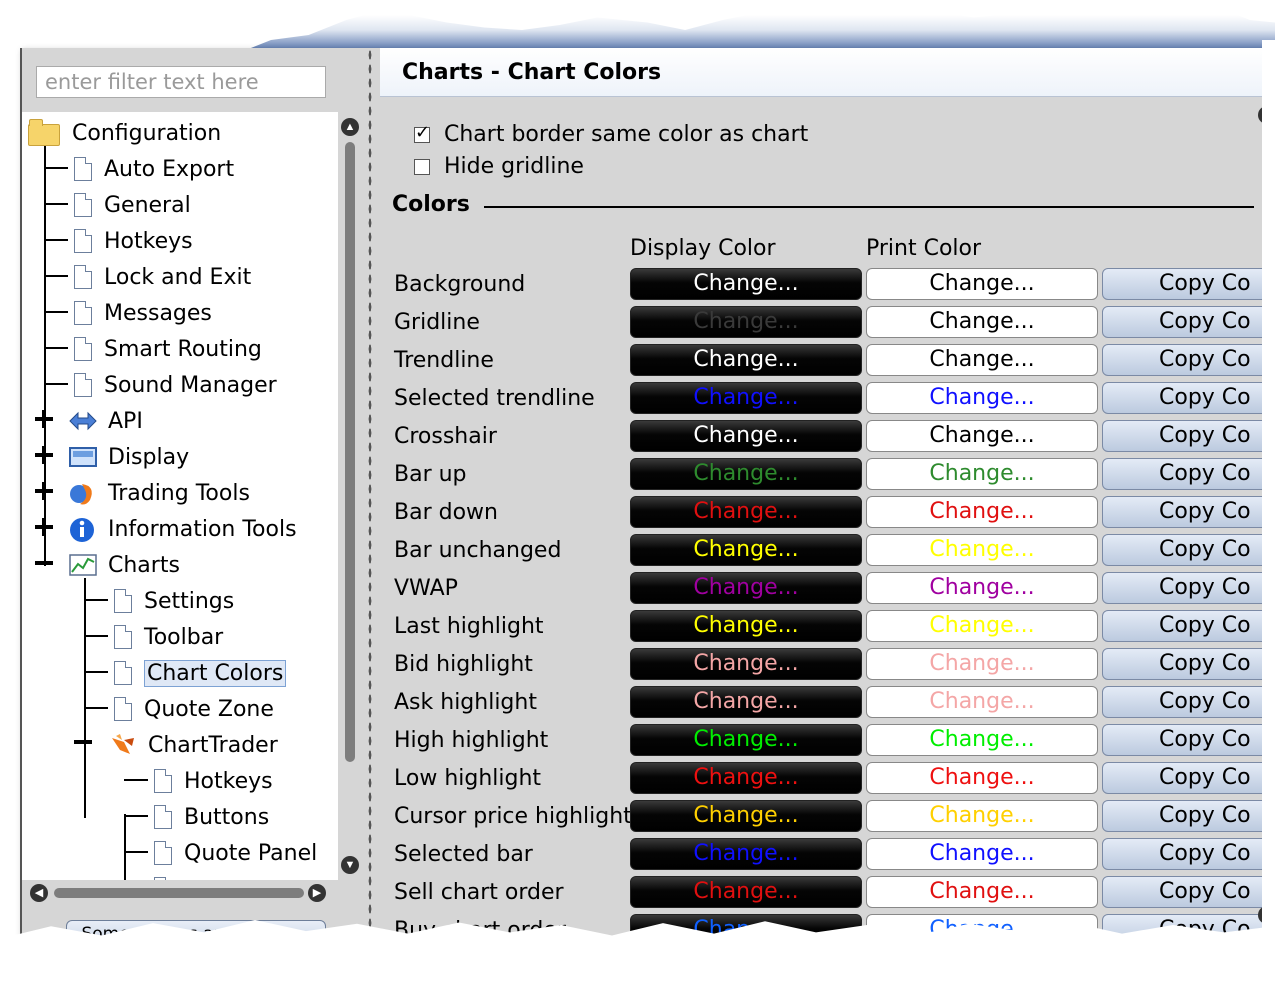 The height and width of the screenshot is (982, 1275). What do you see at coordinates (83, 565) in the screenshot?
I see `chart-icon` at bounding box center [83, 565].